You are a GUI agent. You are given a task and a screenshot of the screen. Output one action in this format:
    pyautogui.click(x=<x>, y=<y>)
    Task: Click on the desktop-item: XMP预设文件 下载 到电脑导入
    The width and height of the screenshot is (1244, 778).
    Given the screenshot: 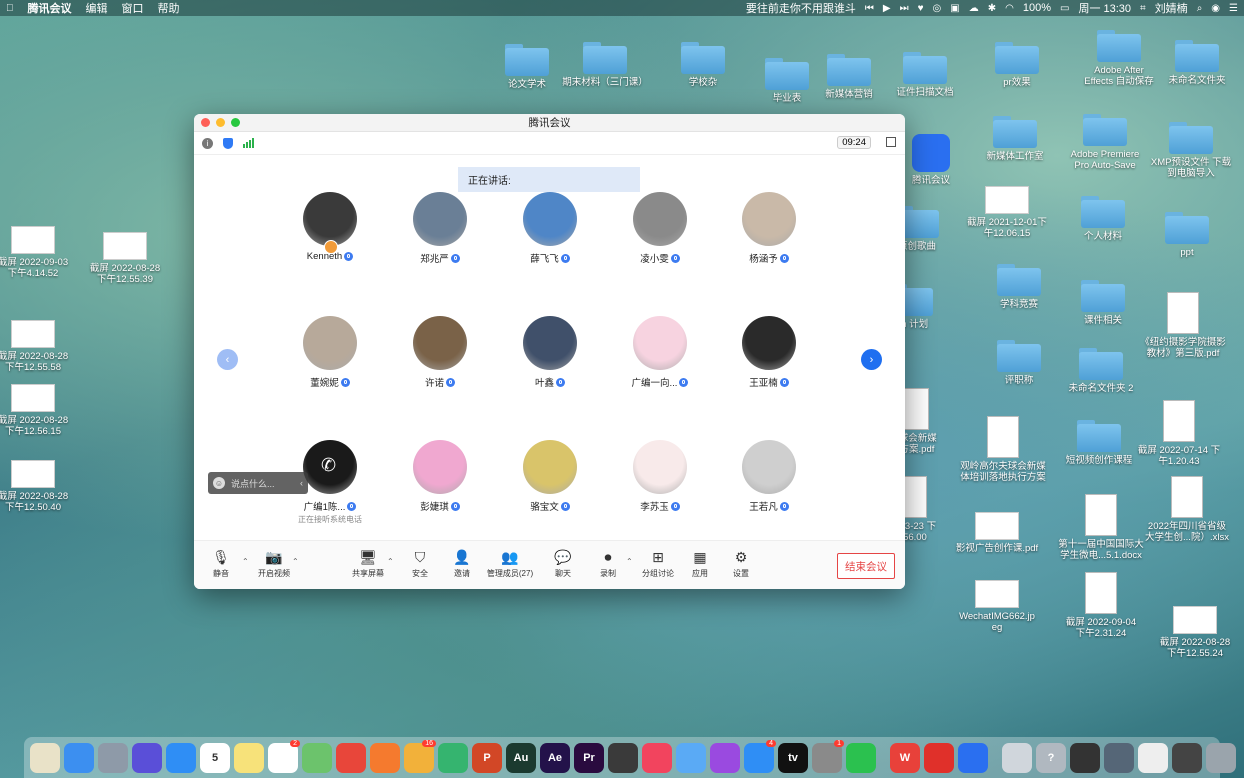 What is the action you would take?
    pyautogui.click(x=1191, y=150)
    